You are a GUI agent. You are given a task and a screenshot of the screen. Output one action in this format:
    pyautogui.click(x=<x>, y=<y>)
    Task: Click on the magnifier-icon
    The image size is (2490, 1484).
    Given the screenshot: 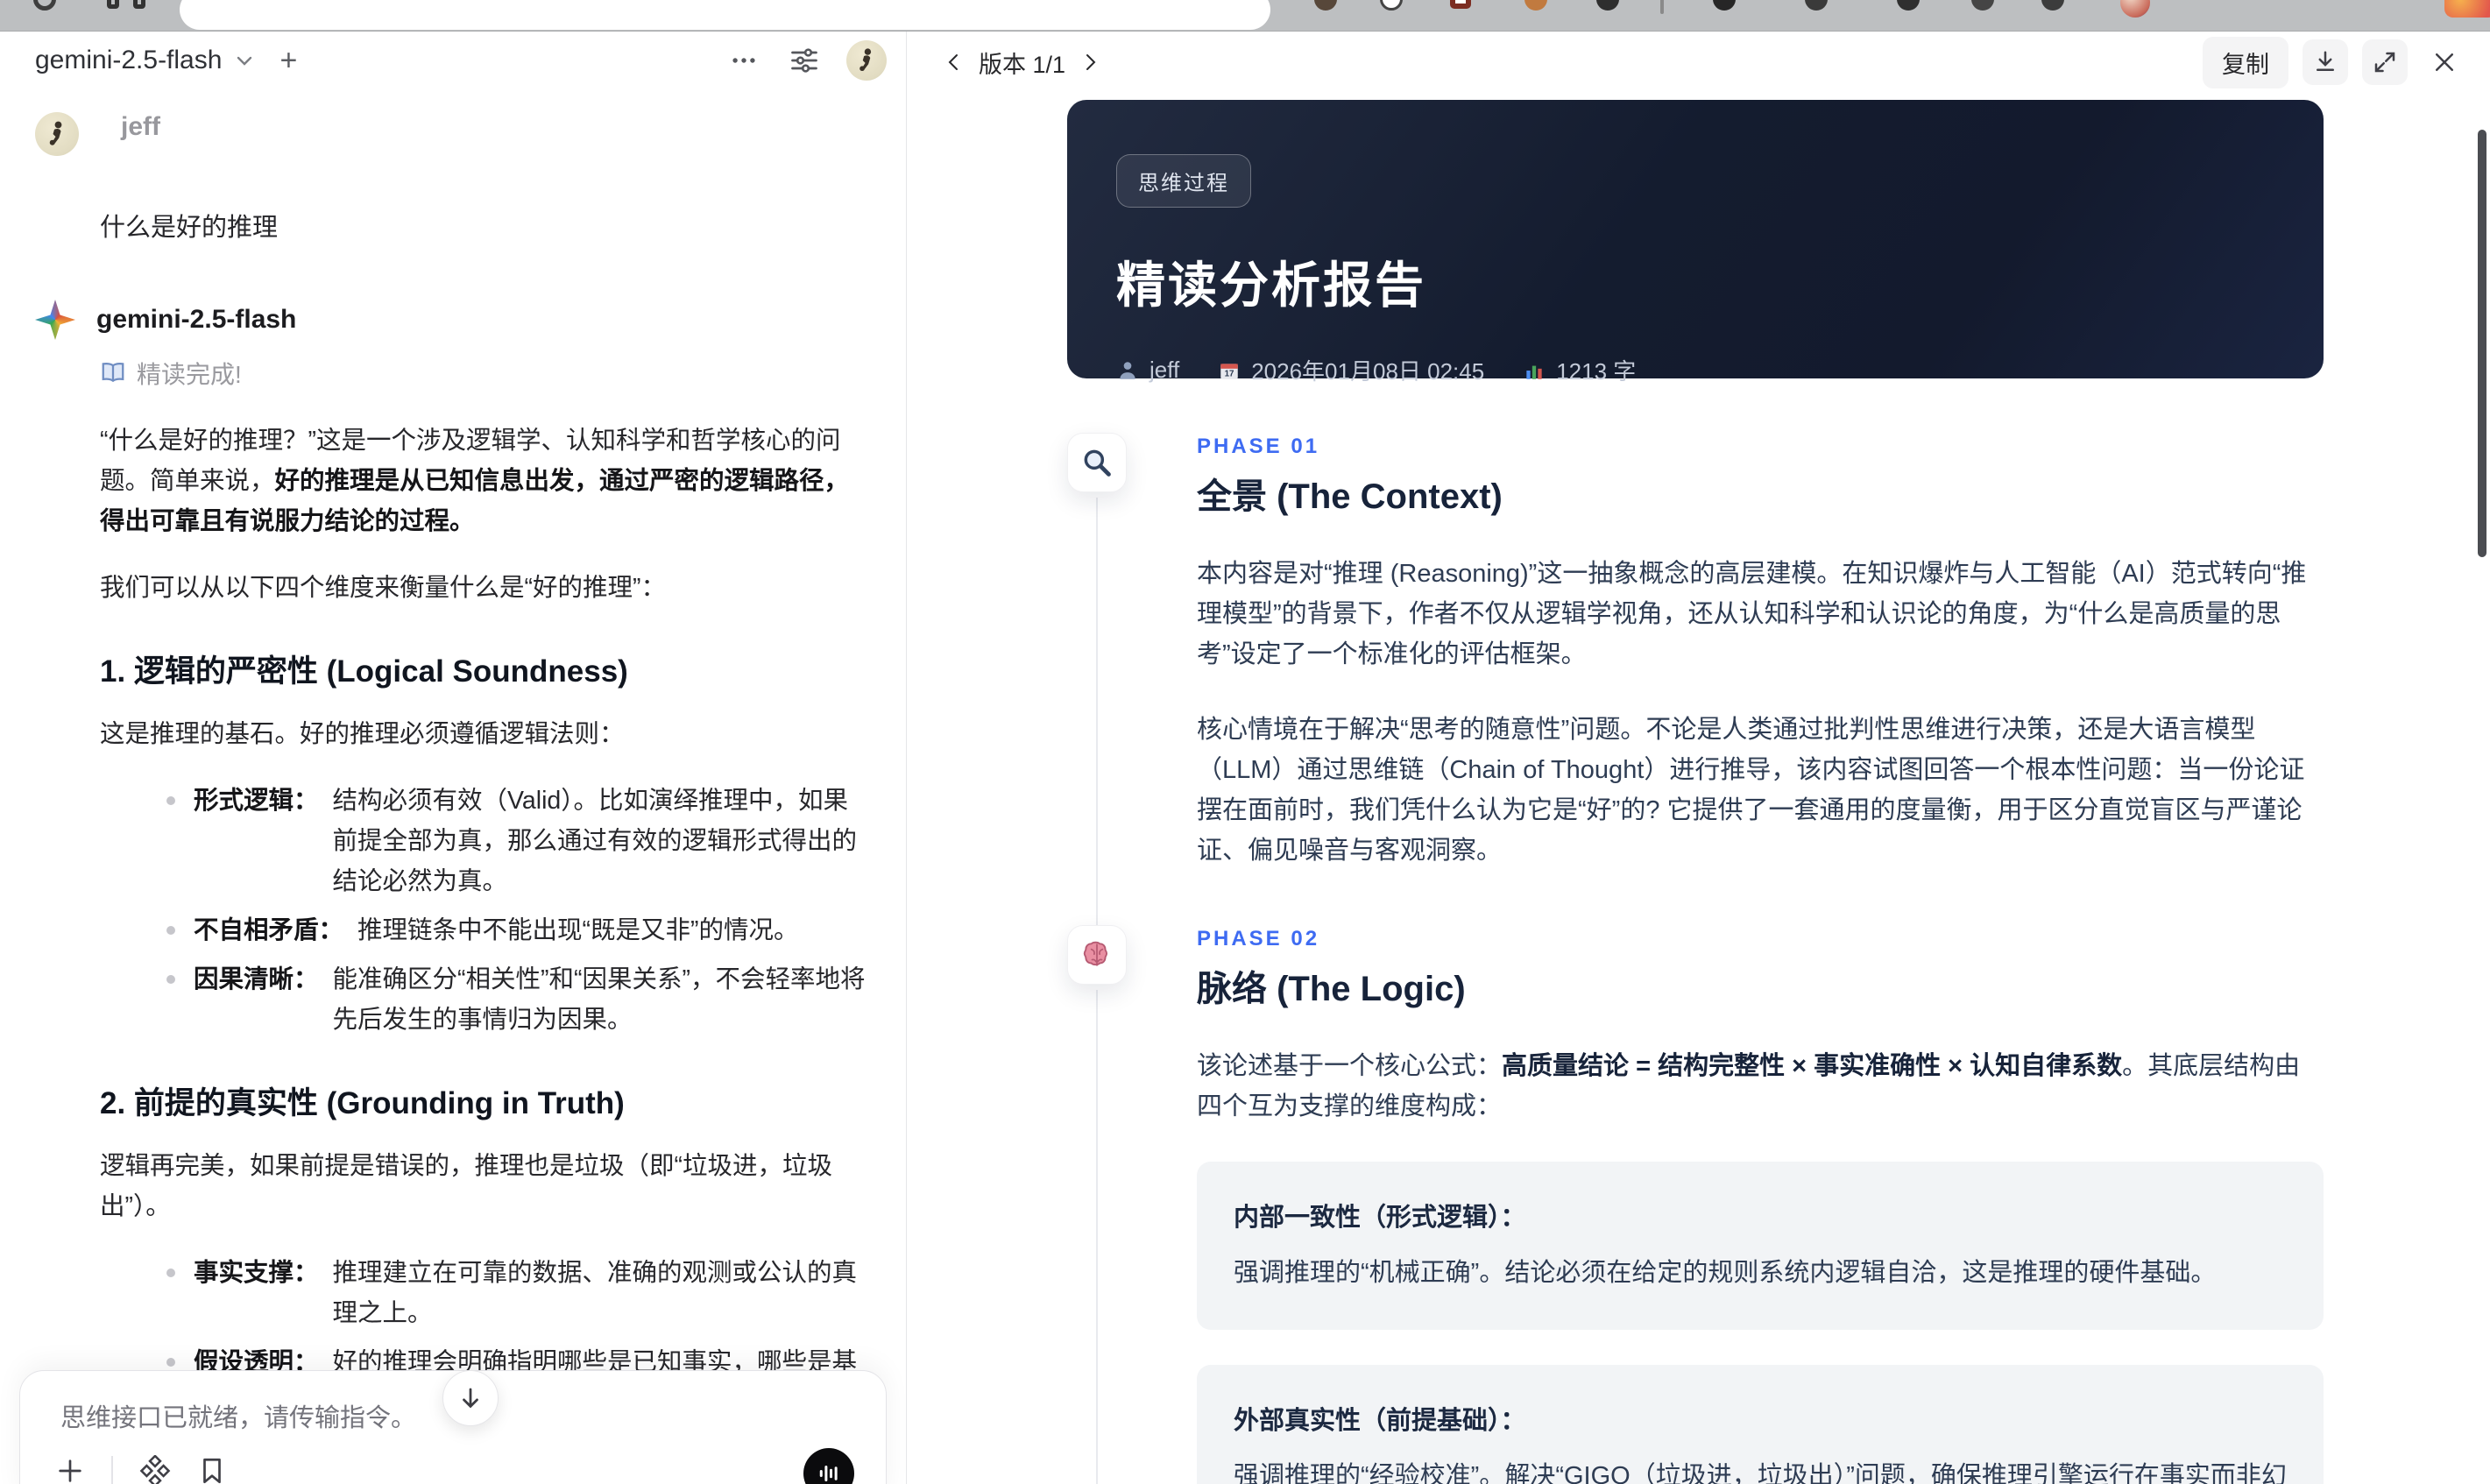 What is the action you would take?
    pyautogui.click(x=1097, y=462)
    